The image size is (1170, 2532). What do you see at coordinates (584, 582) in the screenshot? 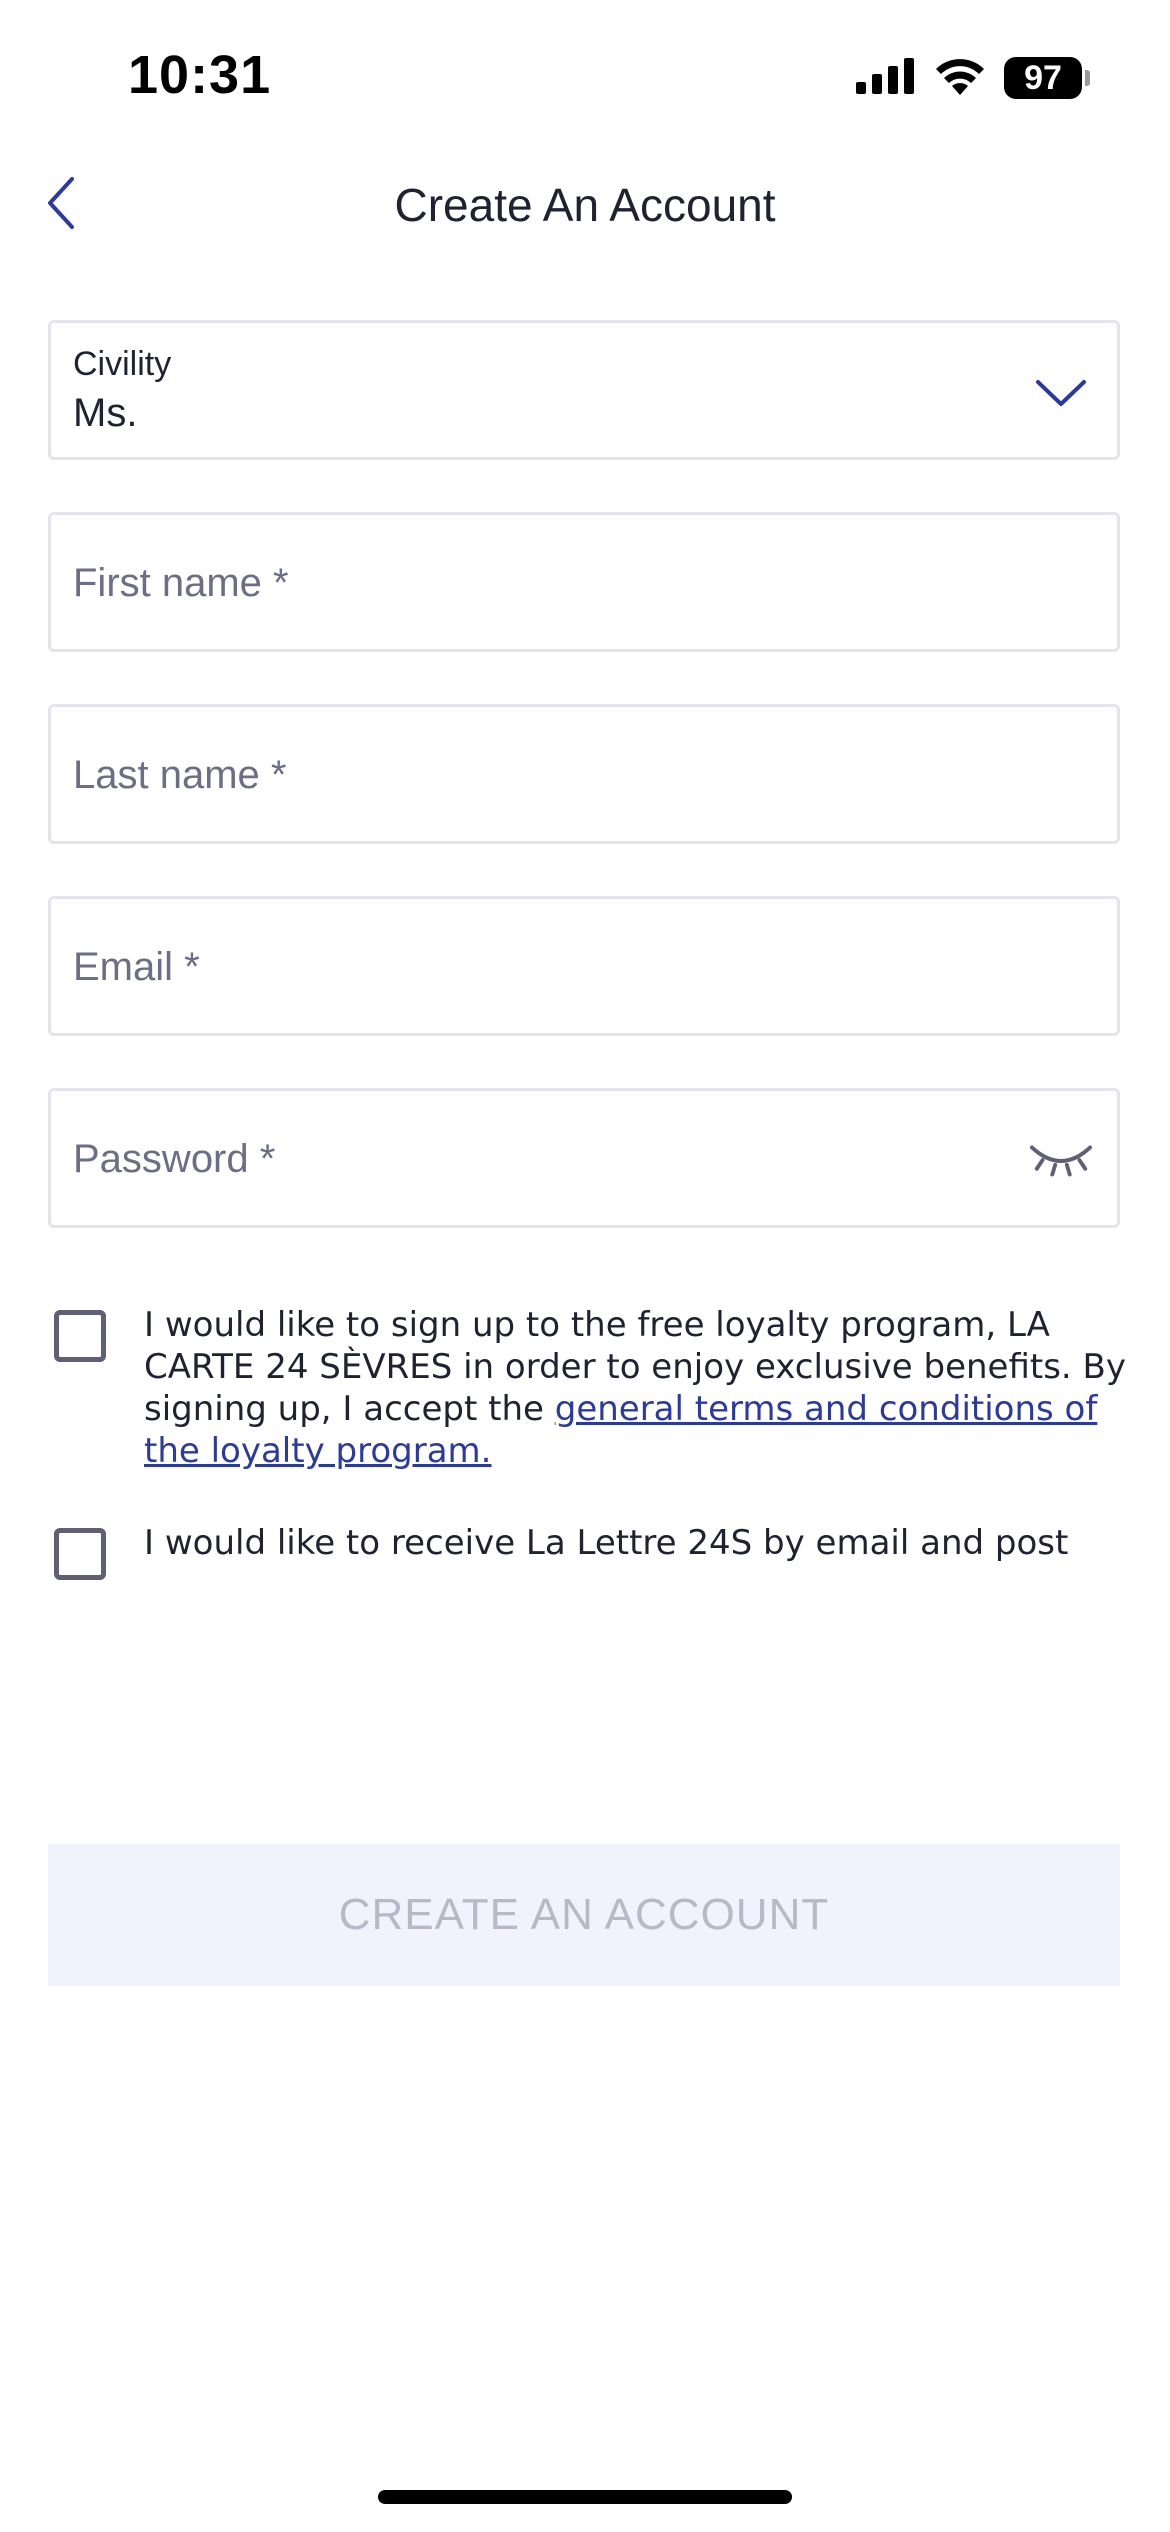
I see `first-name-field: First name *` at bounding box center [584, 582].